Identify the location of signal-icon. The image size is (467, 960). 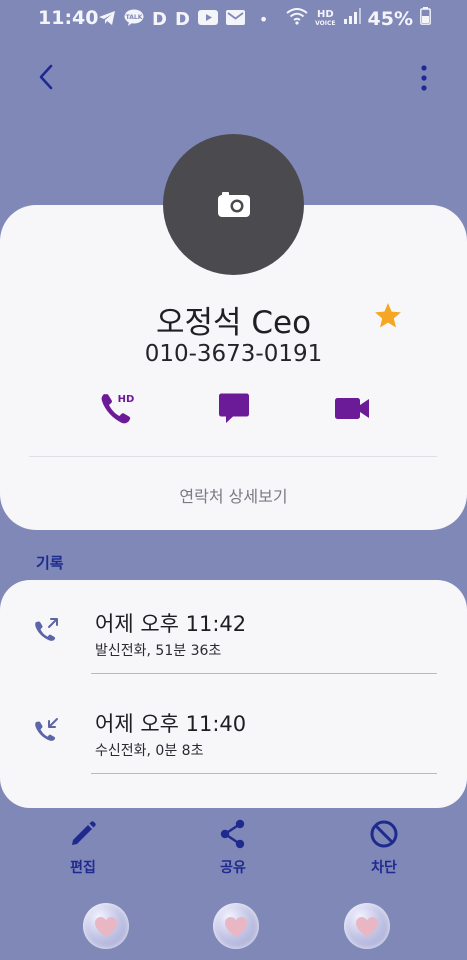
(352, 18).